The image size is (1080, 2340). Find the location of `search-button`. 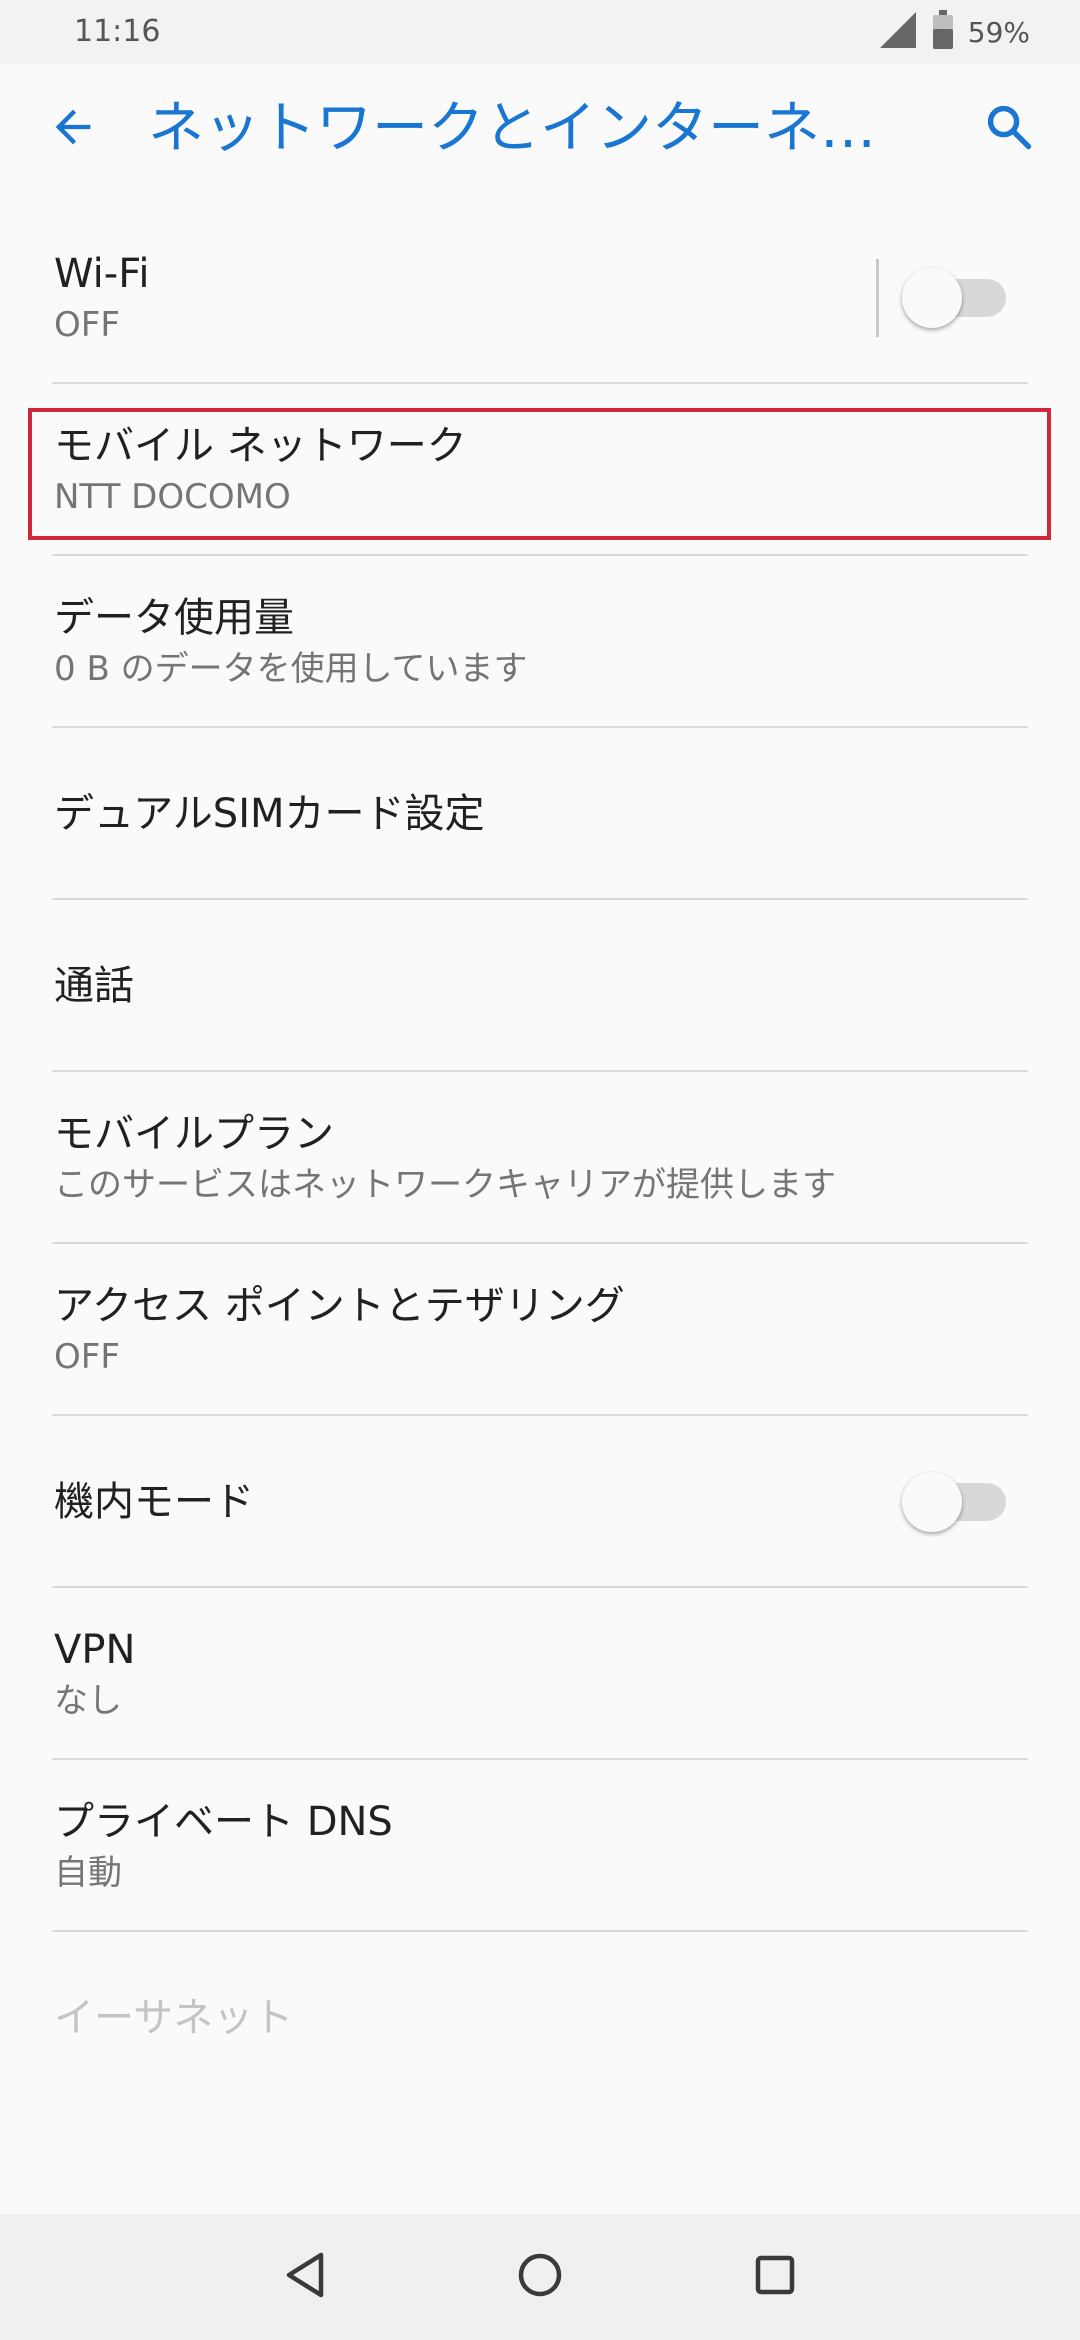

search-button is located at coordinates (1009, 129).